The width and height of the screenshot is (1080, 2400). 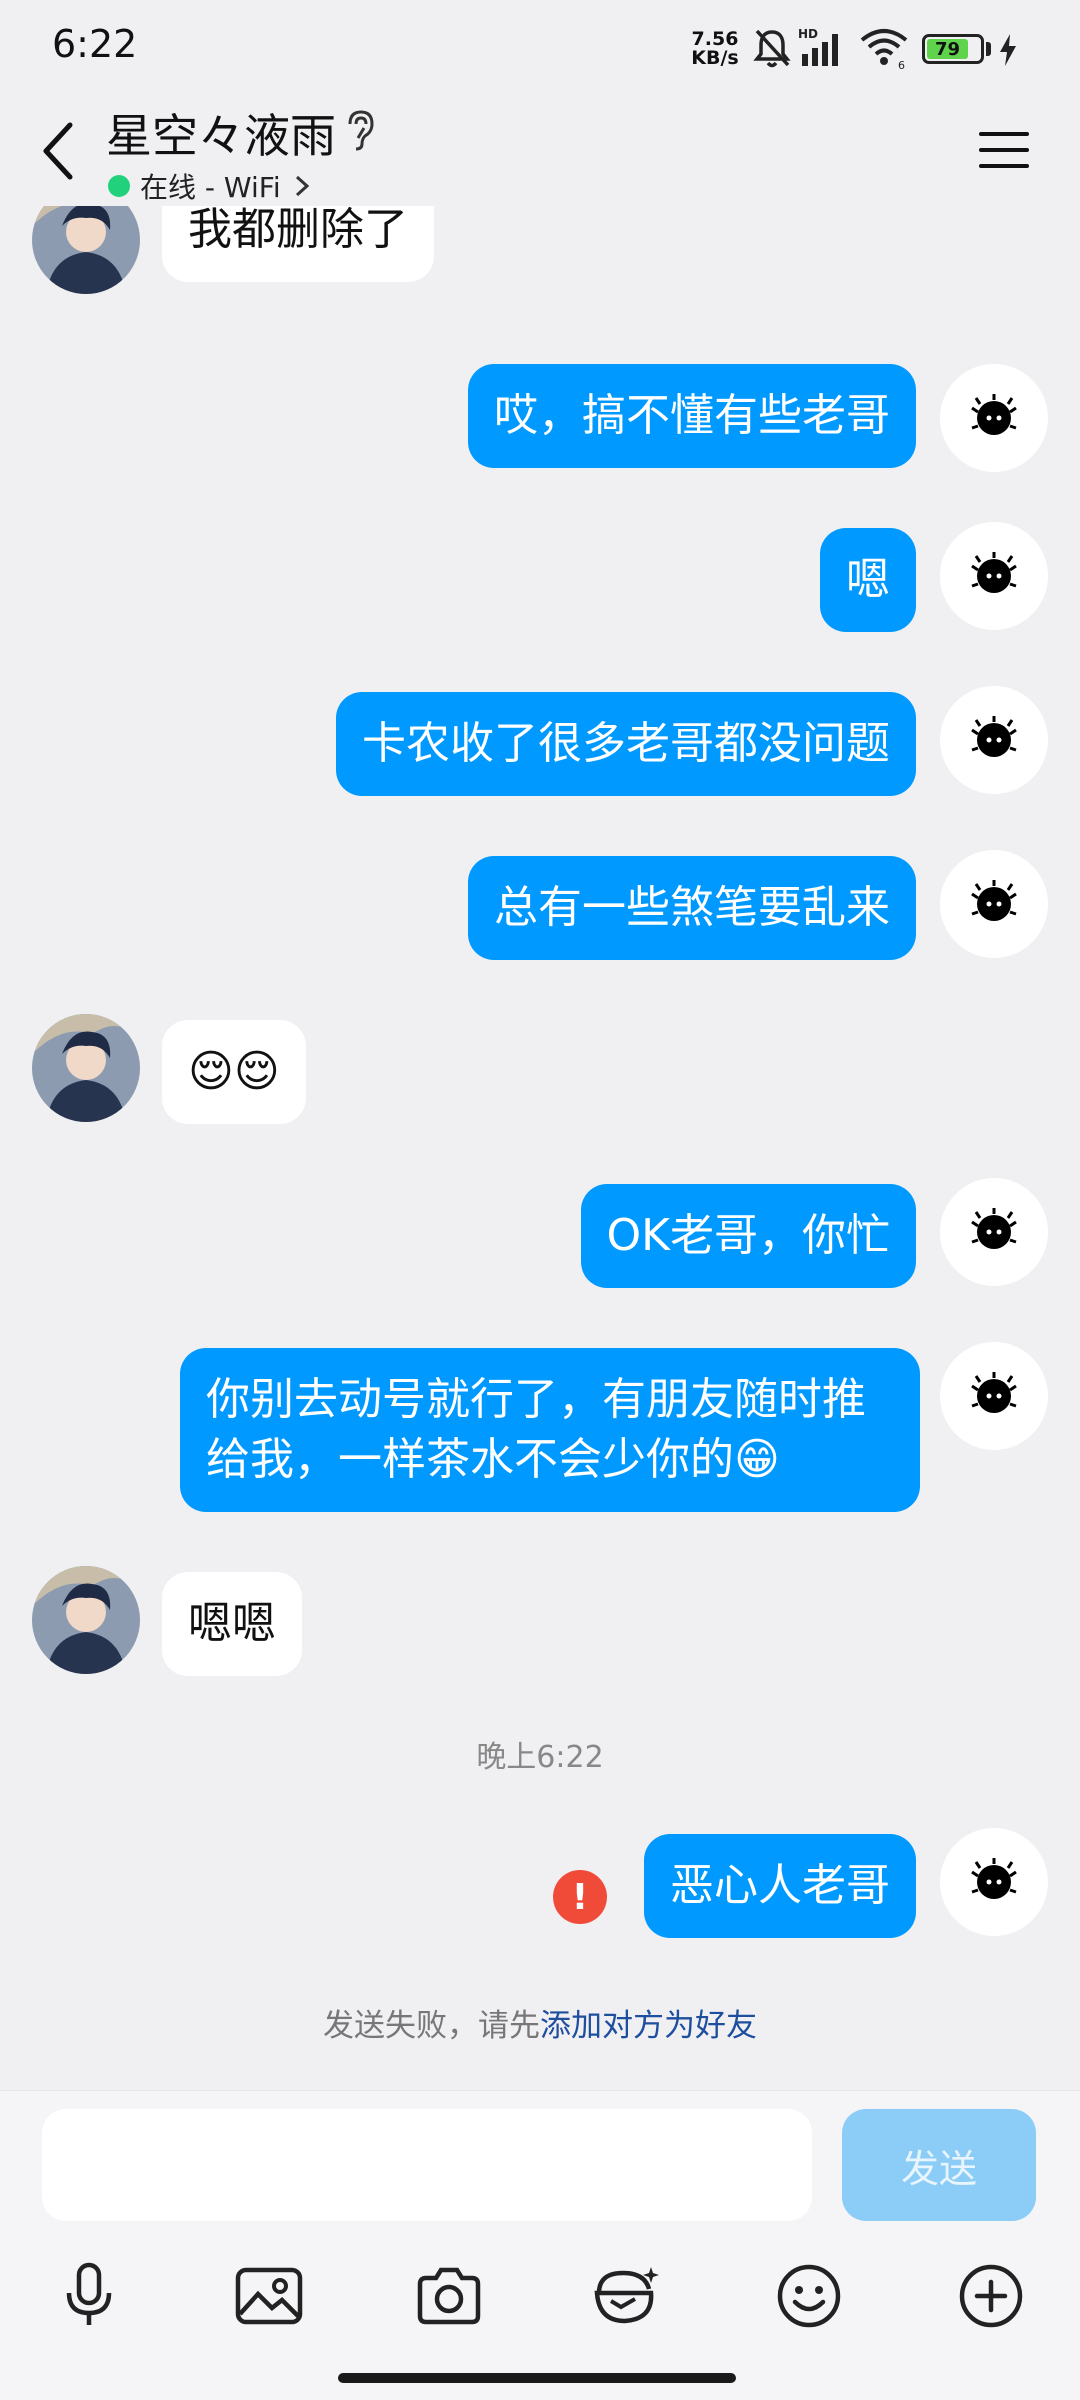 I want to click on camera-button, so click(x=449, y=2296).